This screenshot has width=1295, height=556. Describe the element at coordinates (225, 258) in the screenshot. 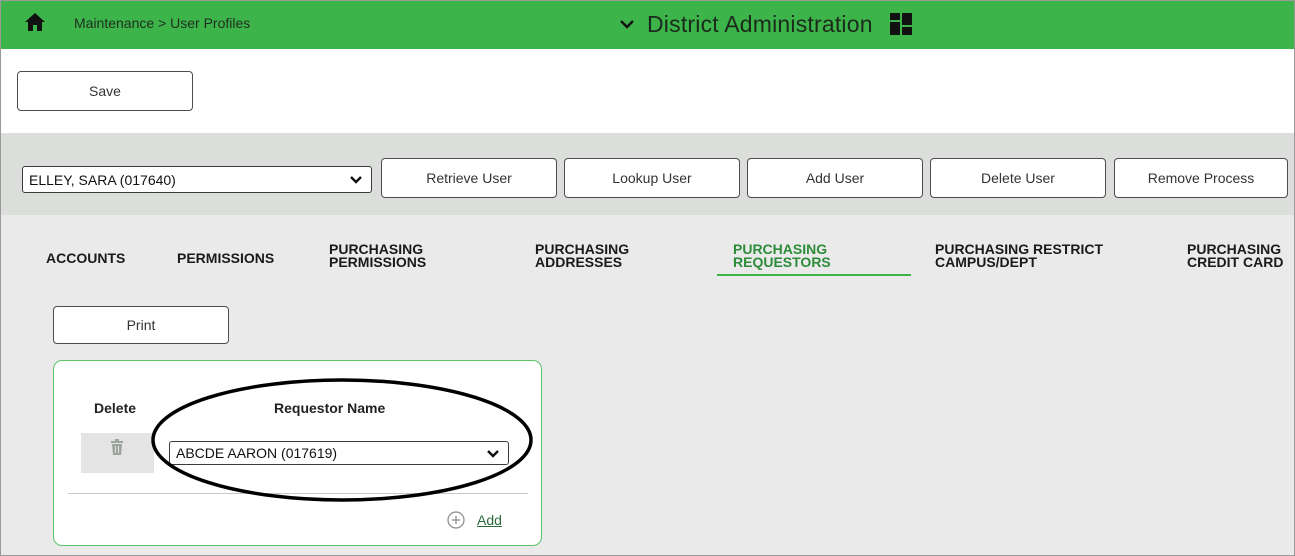

I see `tab-permissions: PERMISSIONS` at that location.